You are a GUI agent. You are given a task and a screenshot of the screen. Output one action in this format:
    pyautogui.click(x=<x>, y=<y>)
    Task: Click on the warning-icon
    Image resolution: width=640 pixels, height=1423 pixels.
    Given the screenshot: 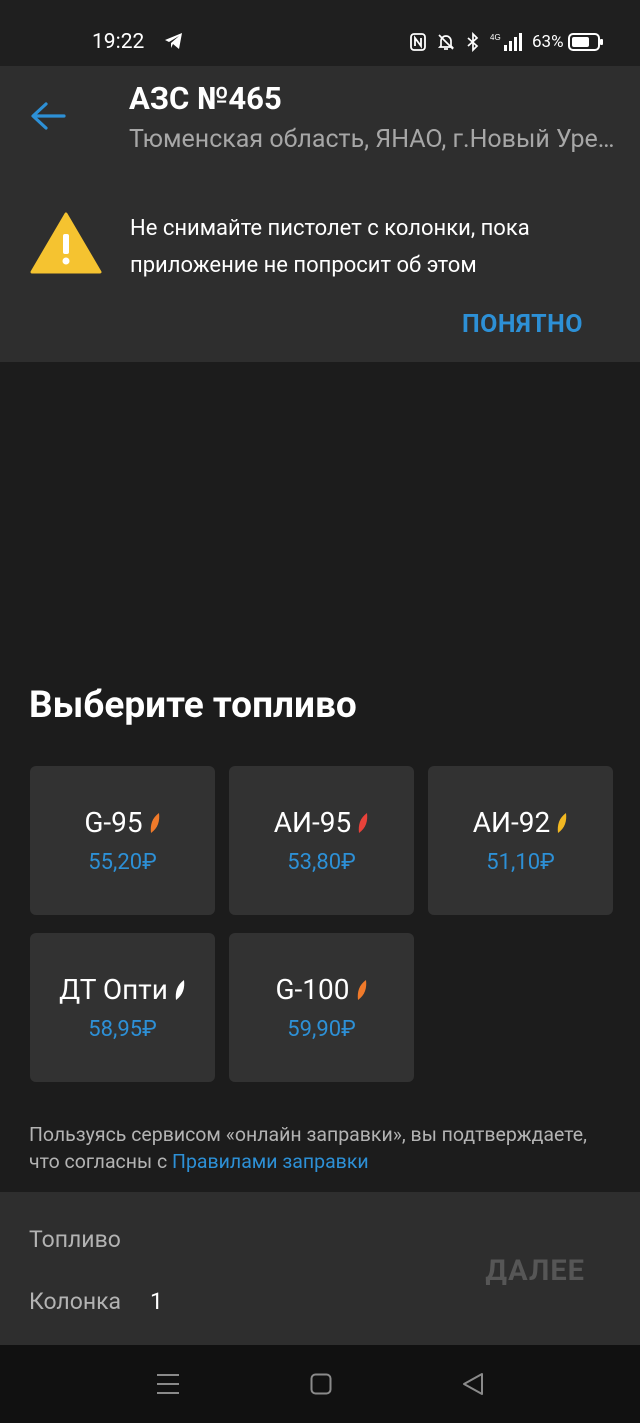 What is the action you would take?
    pyautogui.click(x=66, y=243)
    